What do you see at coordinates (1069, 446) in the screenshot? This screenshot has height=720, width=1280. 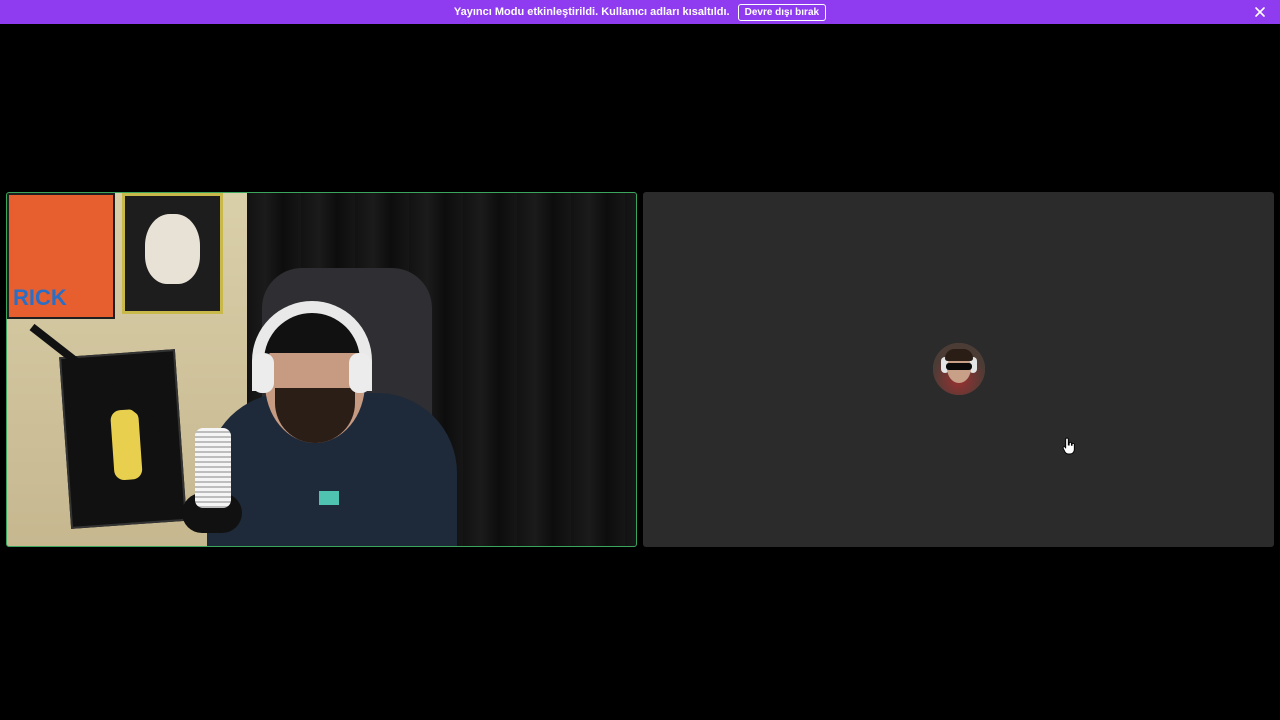 I see `hand-pointer-cursor-icon` at bounding box center [1069, 446].